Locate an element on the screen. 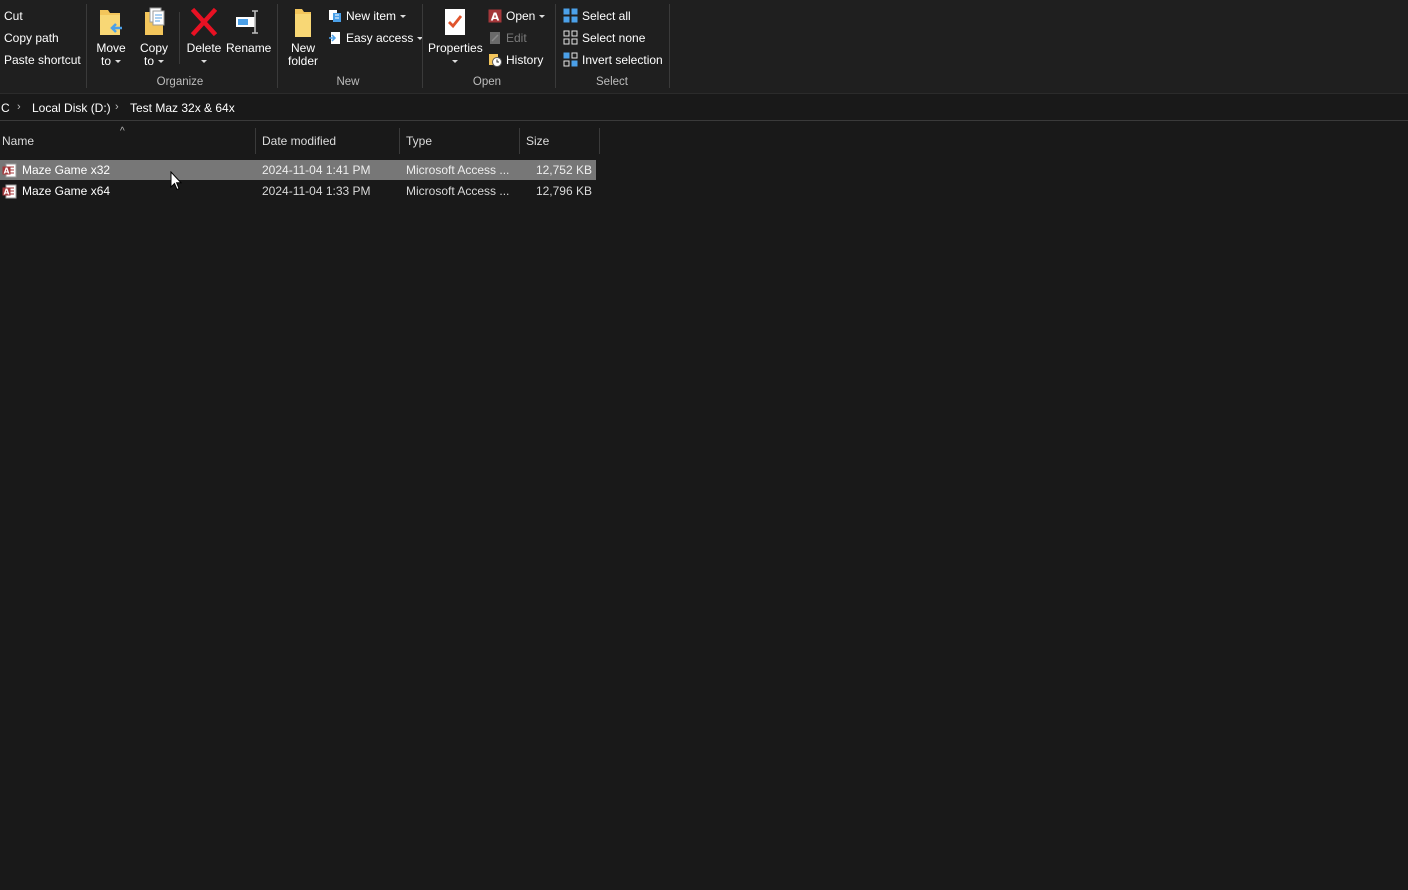  breadcrumb: C › Local Disk (D:) › Test Maz 32x & 64x is located at coordinates (704, 109).